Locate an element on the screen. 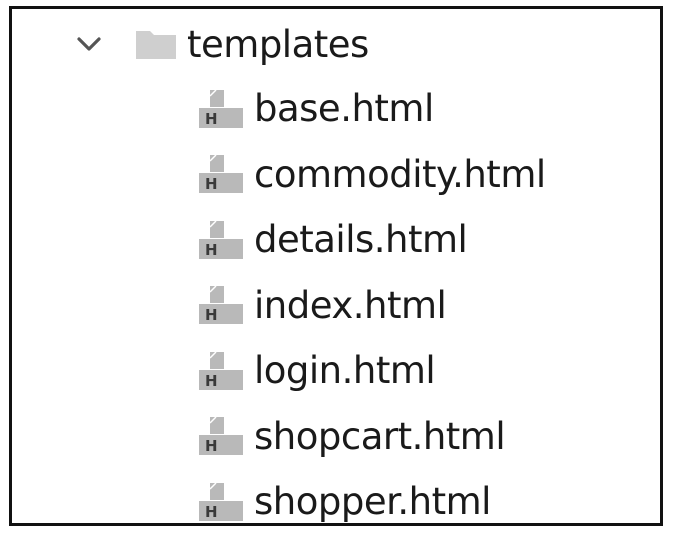 This screenshot has height=548, width=675. file-item-index: H index.html is located at coordinates (371, 306).